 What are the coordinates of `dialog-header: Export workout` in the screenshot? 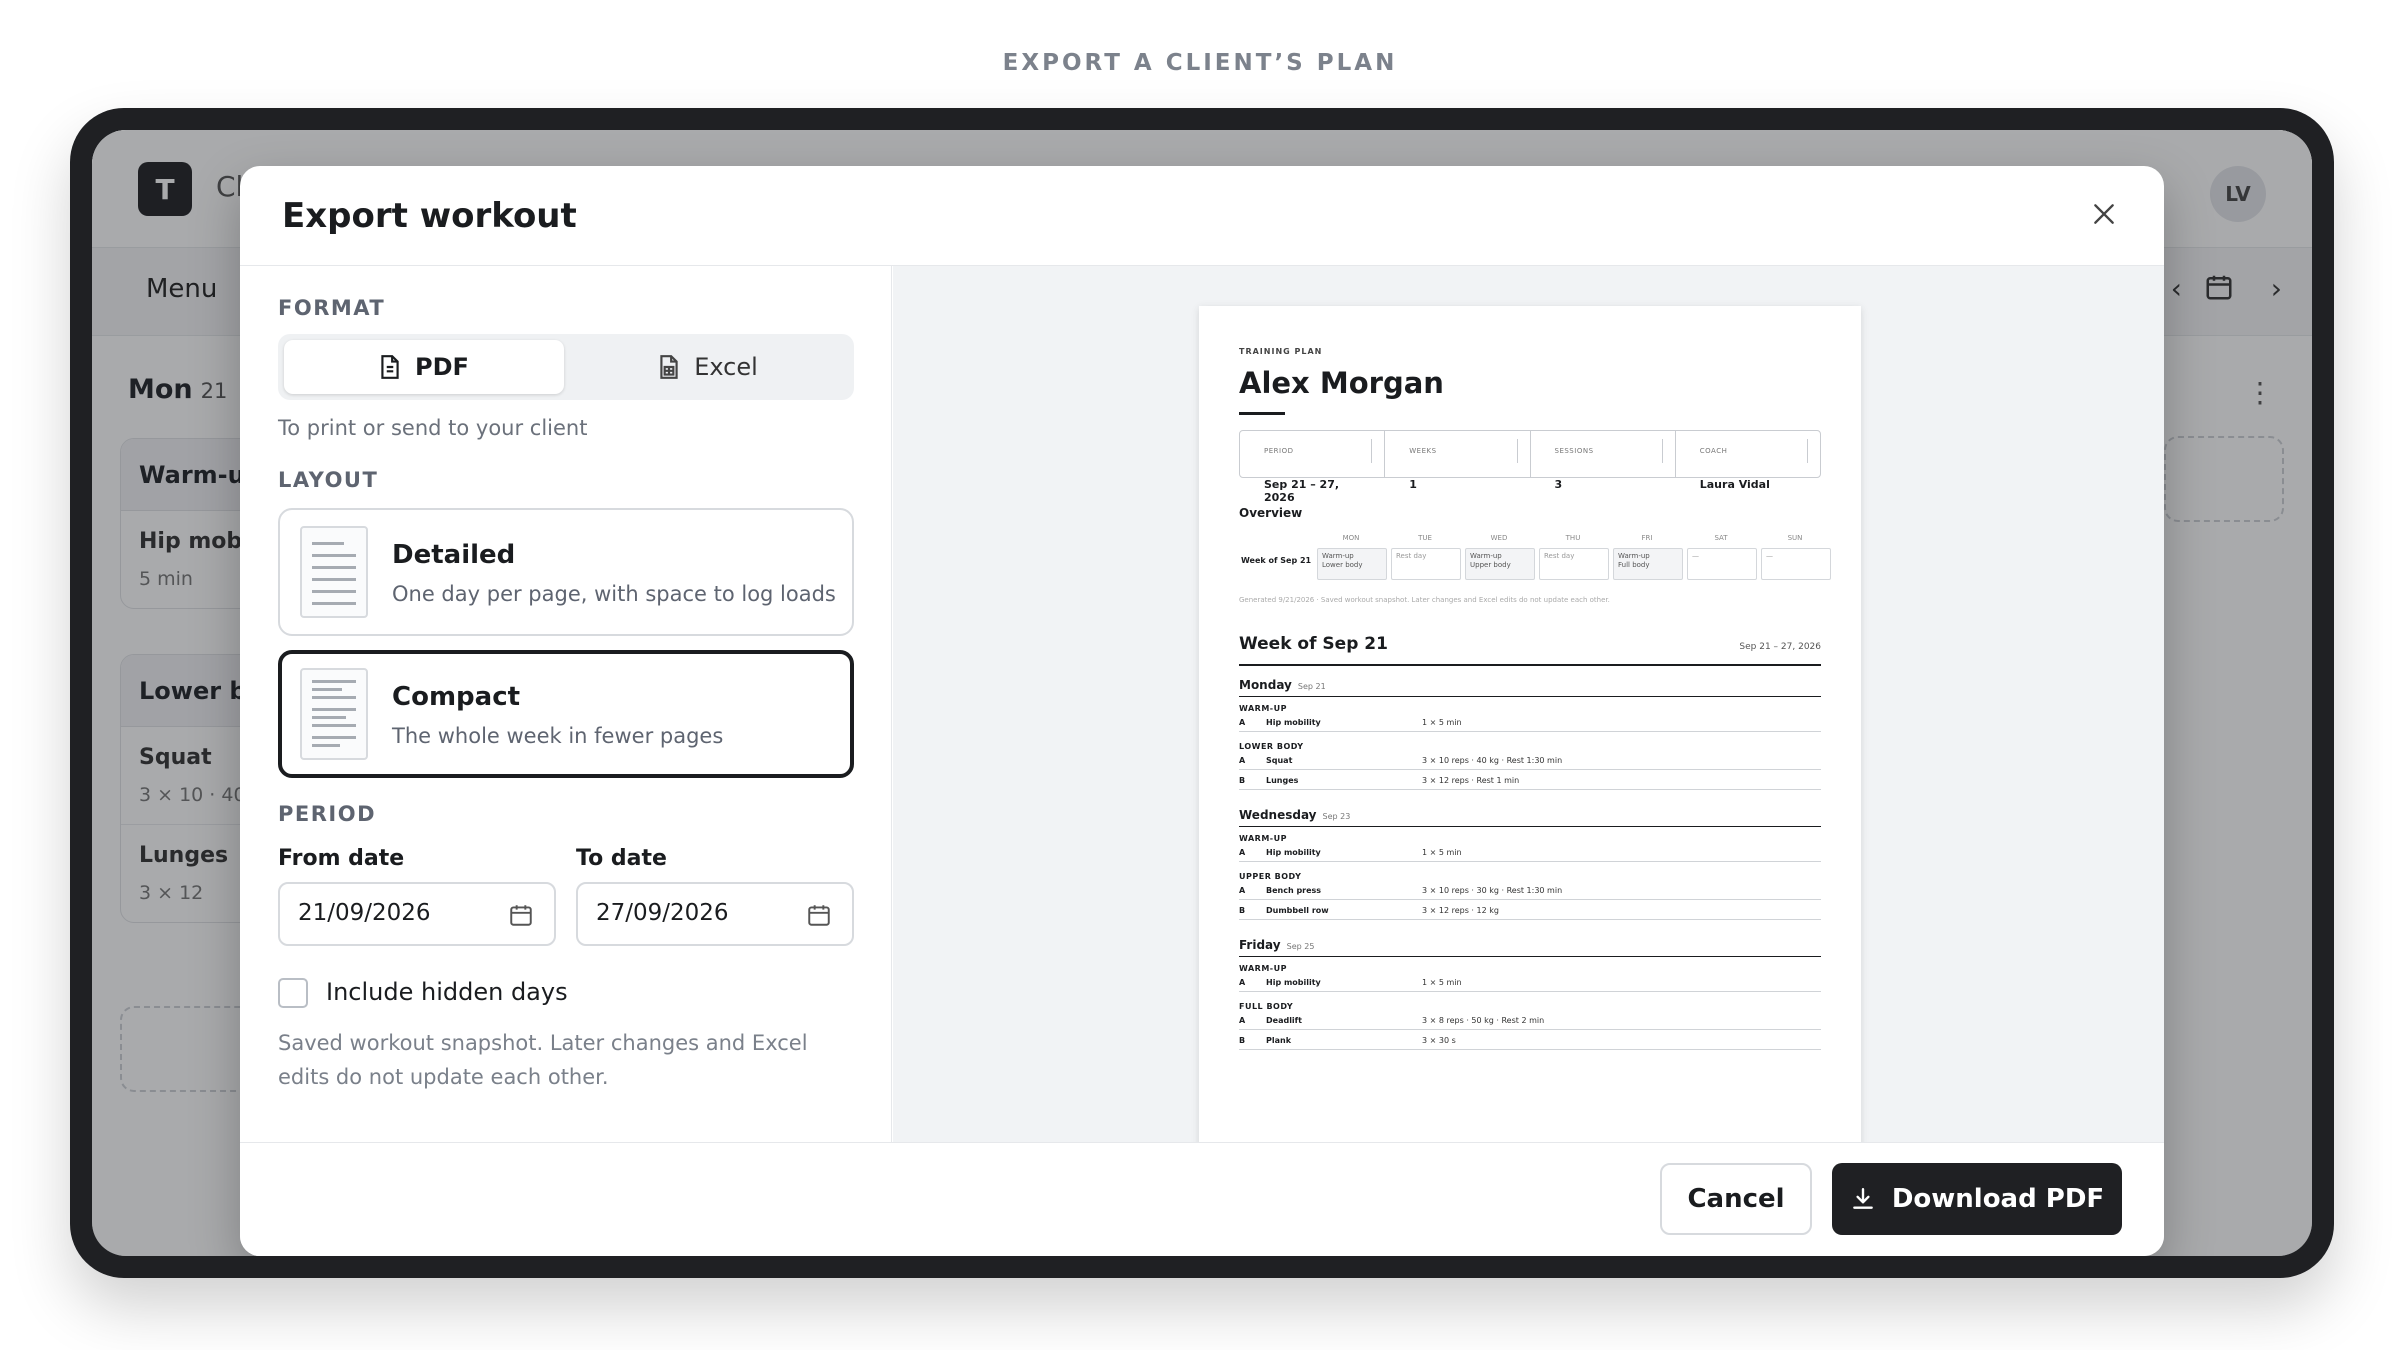 It's located at (1202, 216).